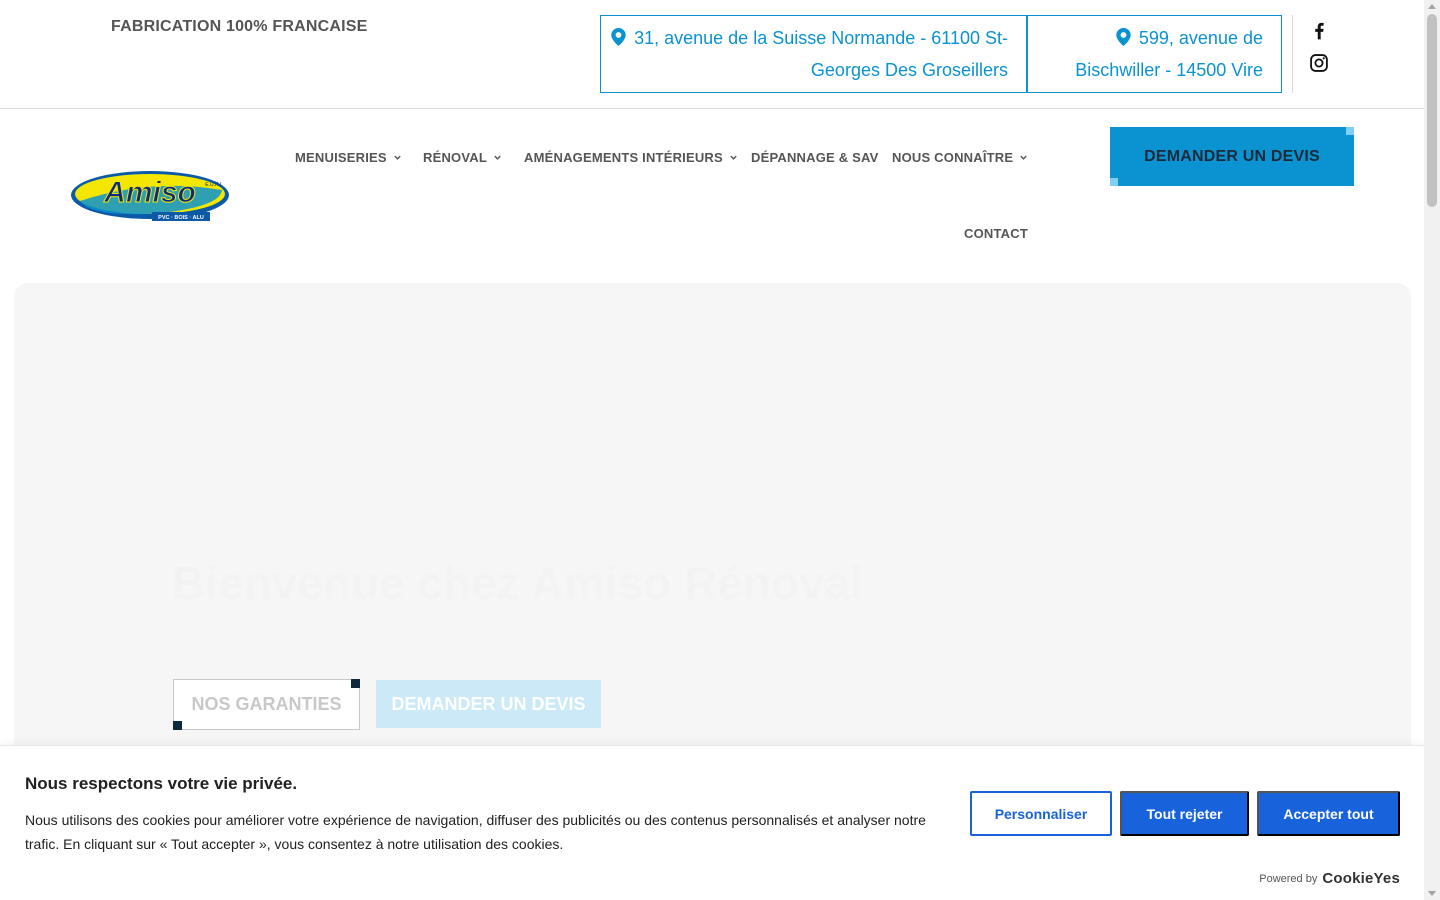 This screenshot has height=900, width=1440. I want to click on request-quote-label: DEMANDER UN DEVIS, so click(1232, 156).